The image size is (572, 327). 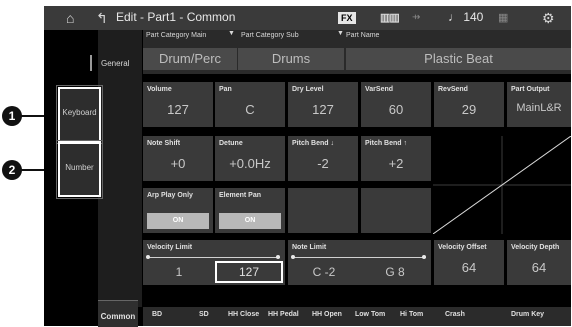 What do you see at coordinates (411, 314) in the screenshot?
I see `tab-hi-tom: Hi Tom` at bounding box center [411, 314].